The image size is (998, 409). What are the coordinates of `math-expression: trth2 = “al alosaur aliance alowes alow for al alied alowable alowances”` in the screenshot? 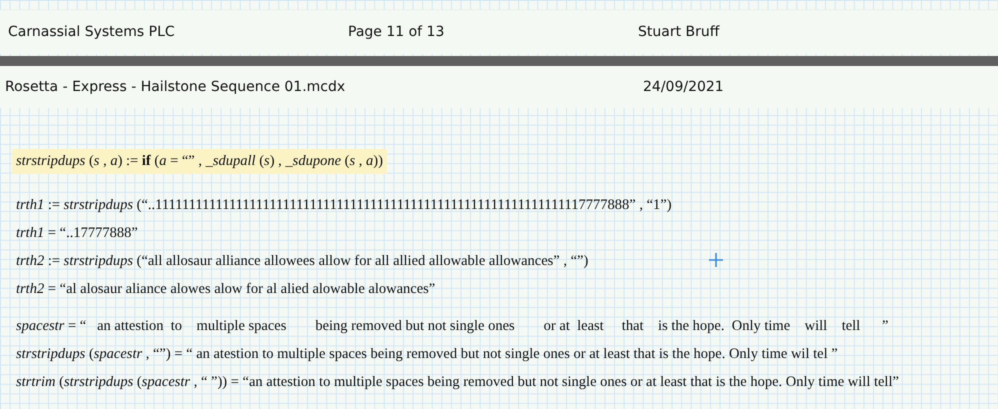 It's located at (226, 289).